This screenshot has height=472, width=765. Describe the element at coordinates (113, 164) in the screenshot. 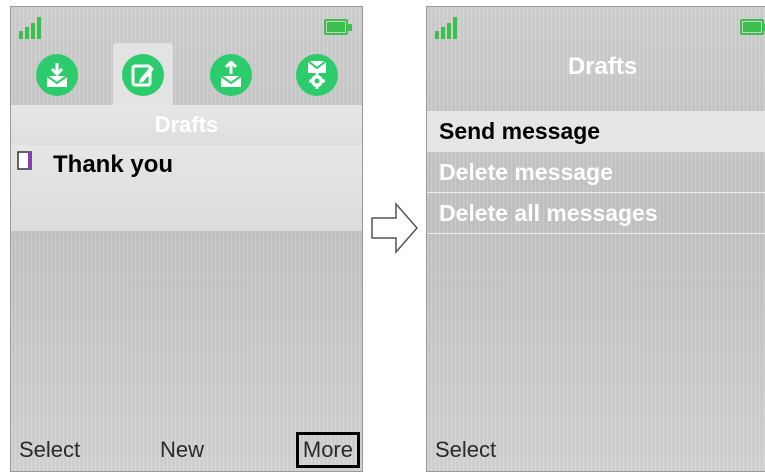

I see `draft-subject: Thank you` at that location.